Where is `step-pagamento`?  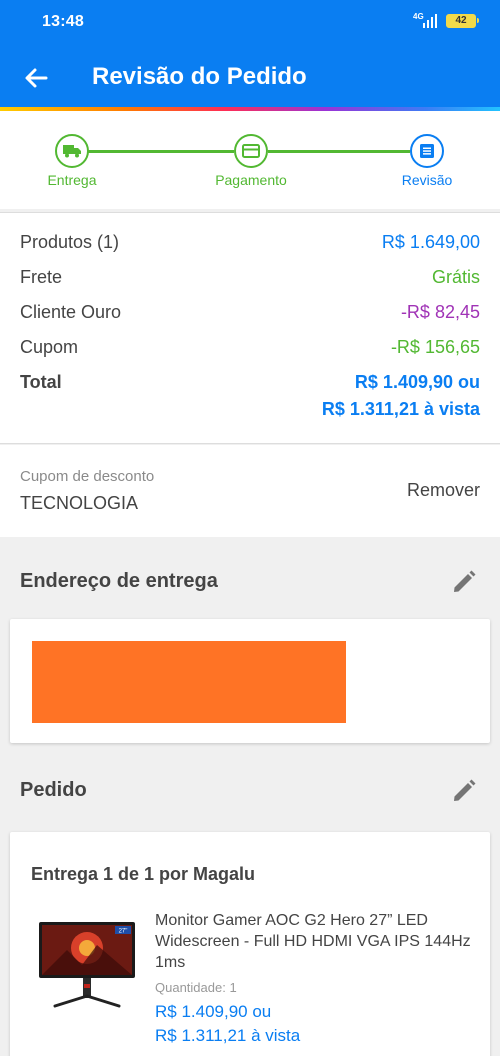 step-pagamento is located at coordinates (251, 151).